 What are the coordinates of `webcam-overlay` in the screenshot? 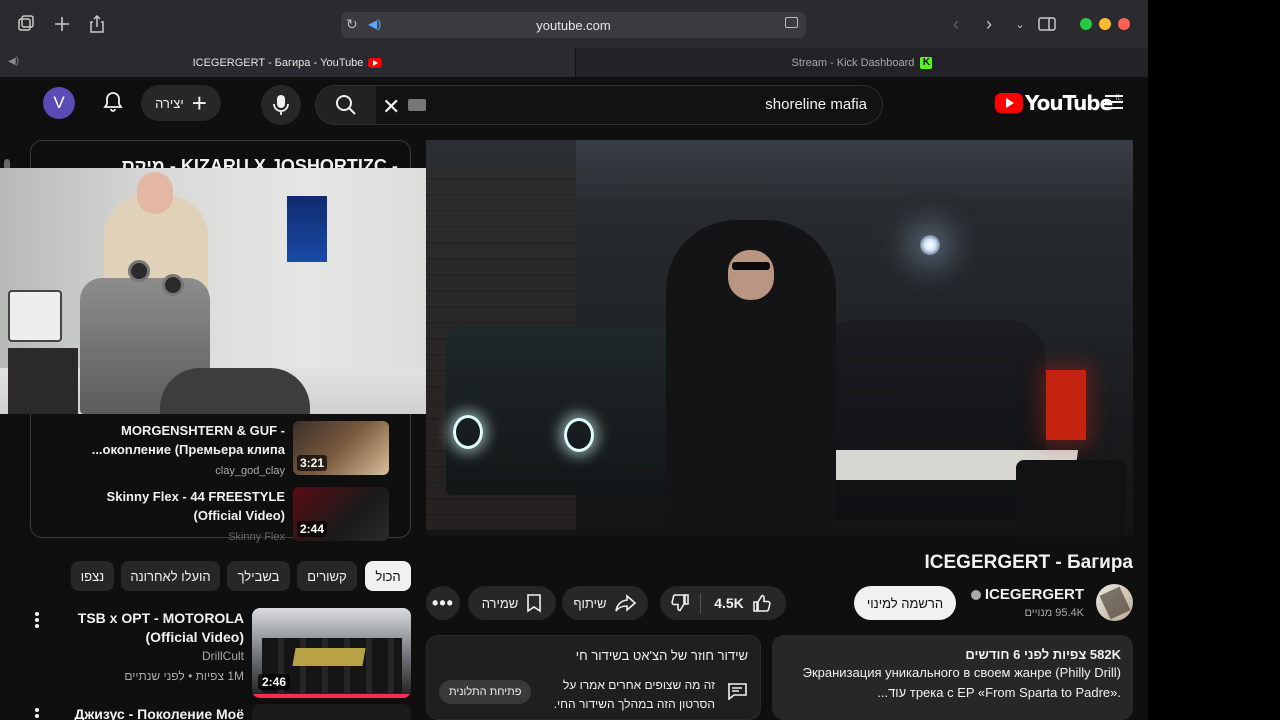 It's located at (220, 291).